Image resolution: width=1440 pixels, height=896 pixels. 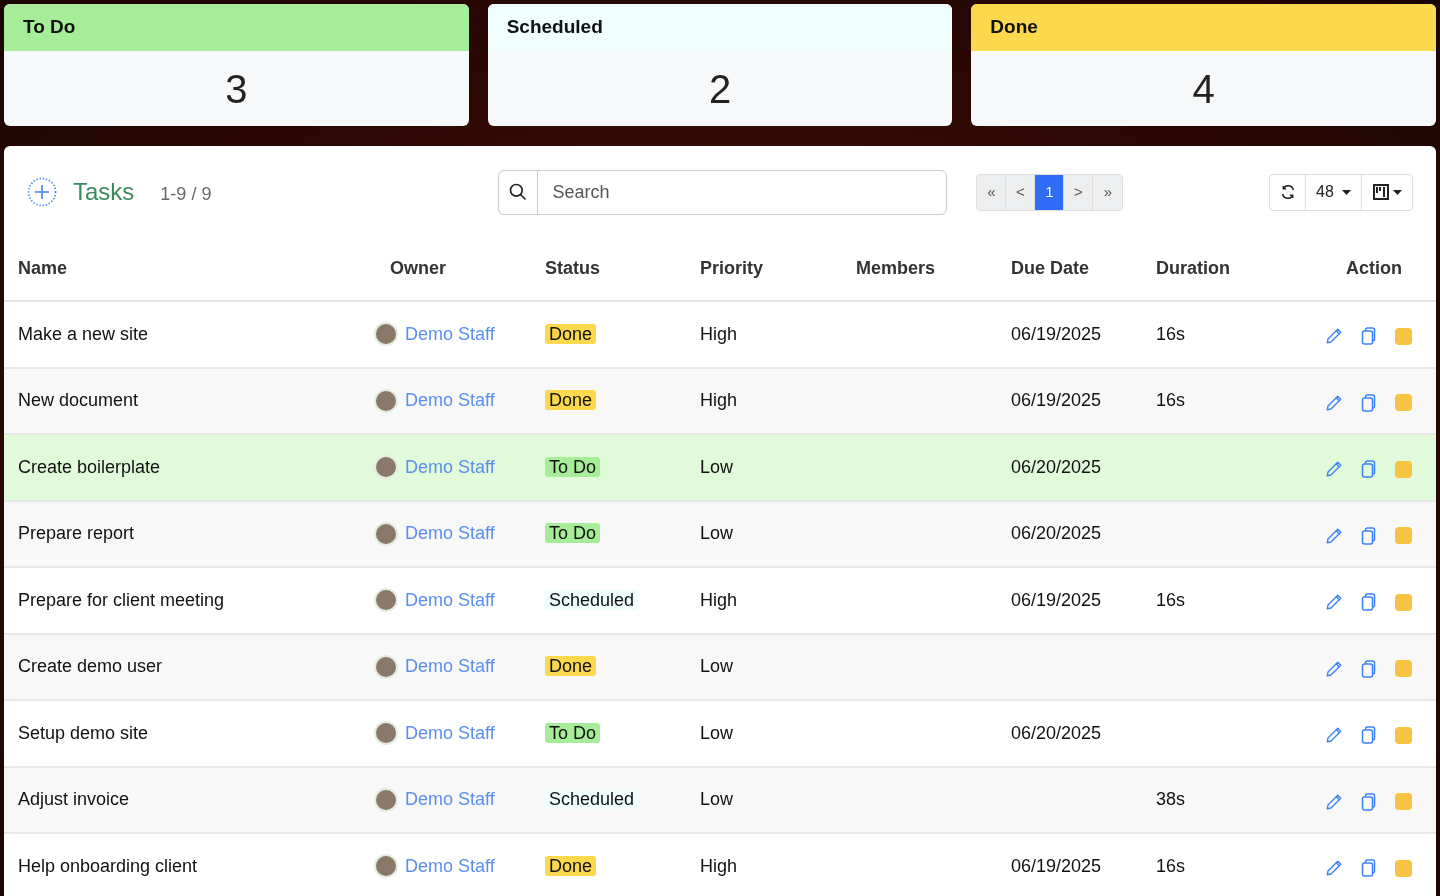 What do you see at coordinates (1108, 192) in the screenshot?
I see `pagination-button: »` at bounding box center [1108, 192].